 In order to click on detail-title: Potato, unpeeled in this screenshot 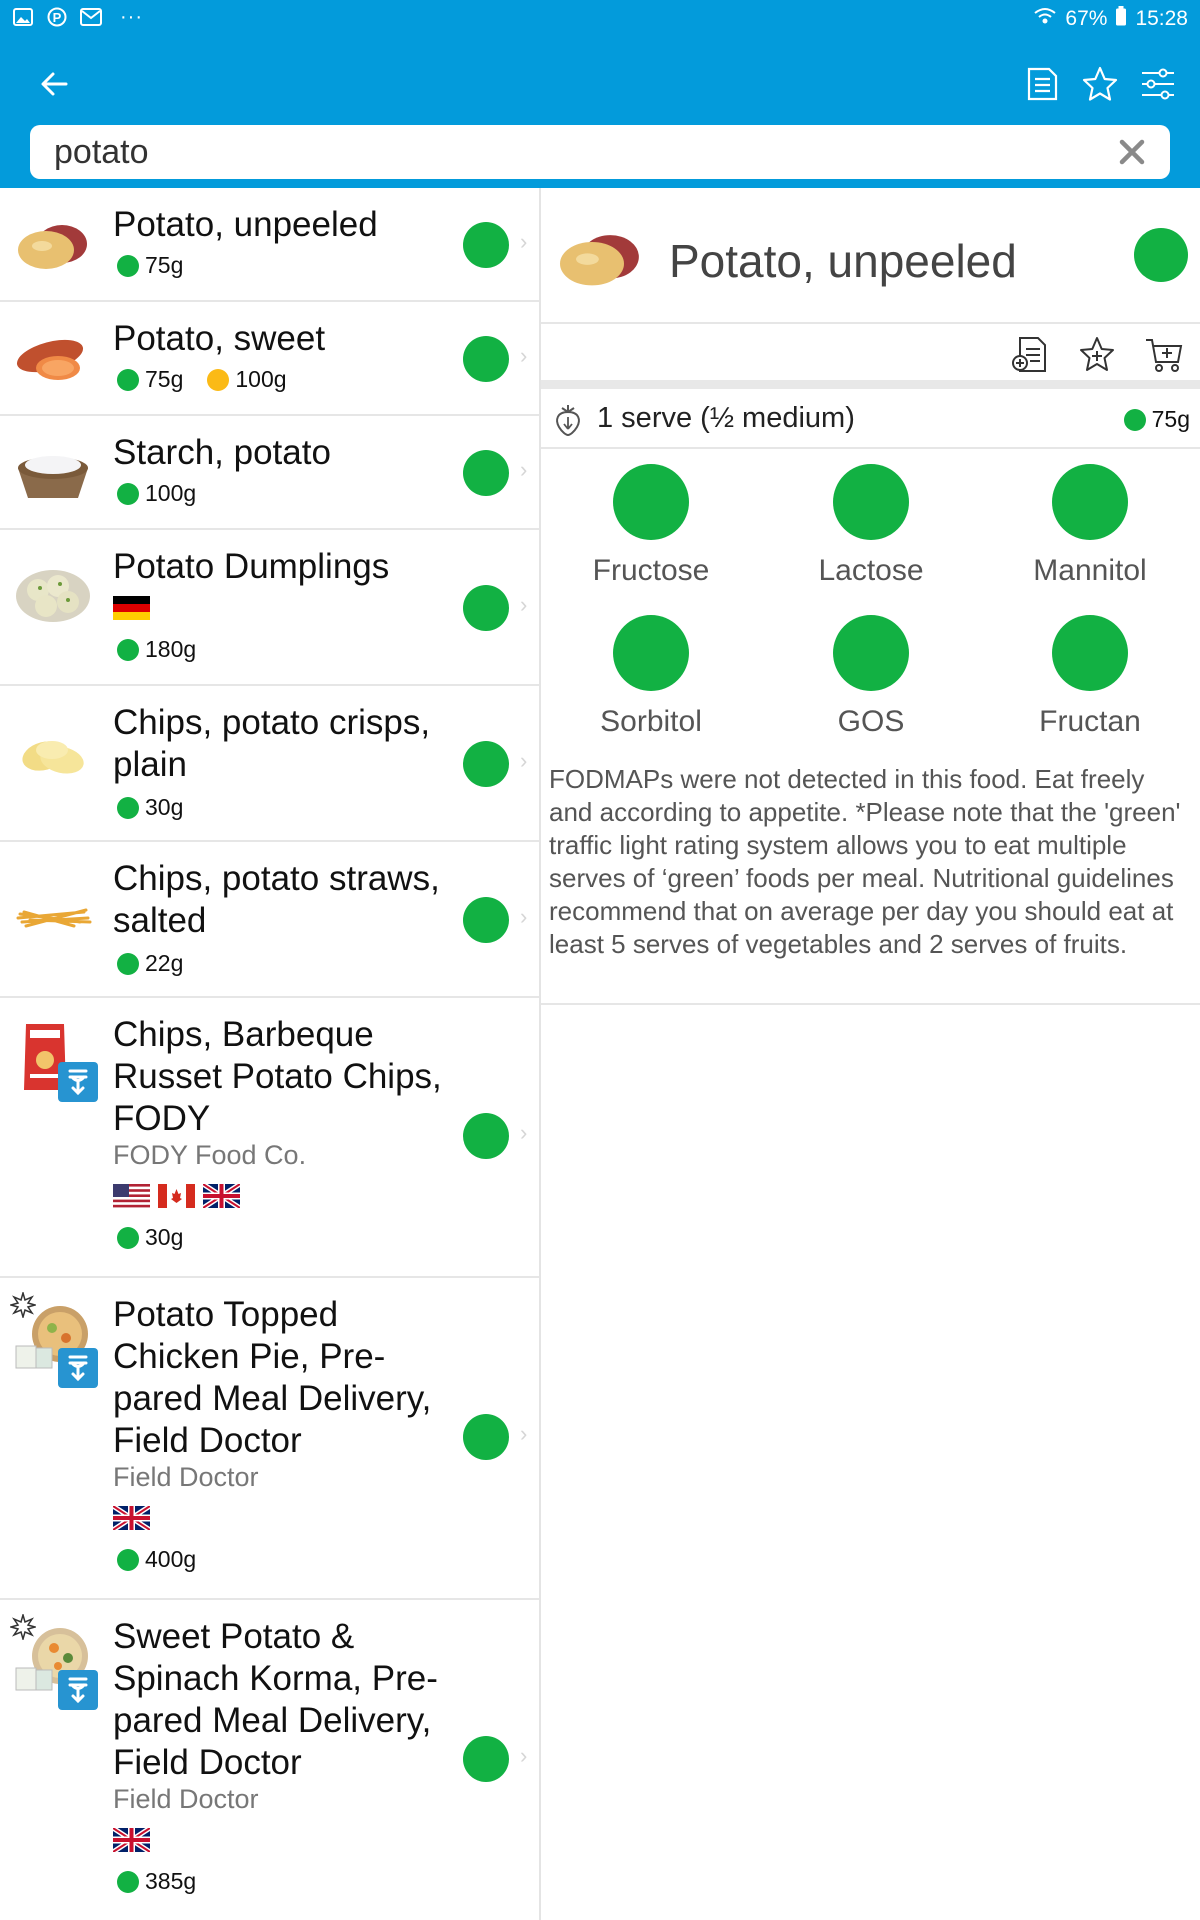, I will do `click(843, 261)`.